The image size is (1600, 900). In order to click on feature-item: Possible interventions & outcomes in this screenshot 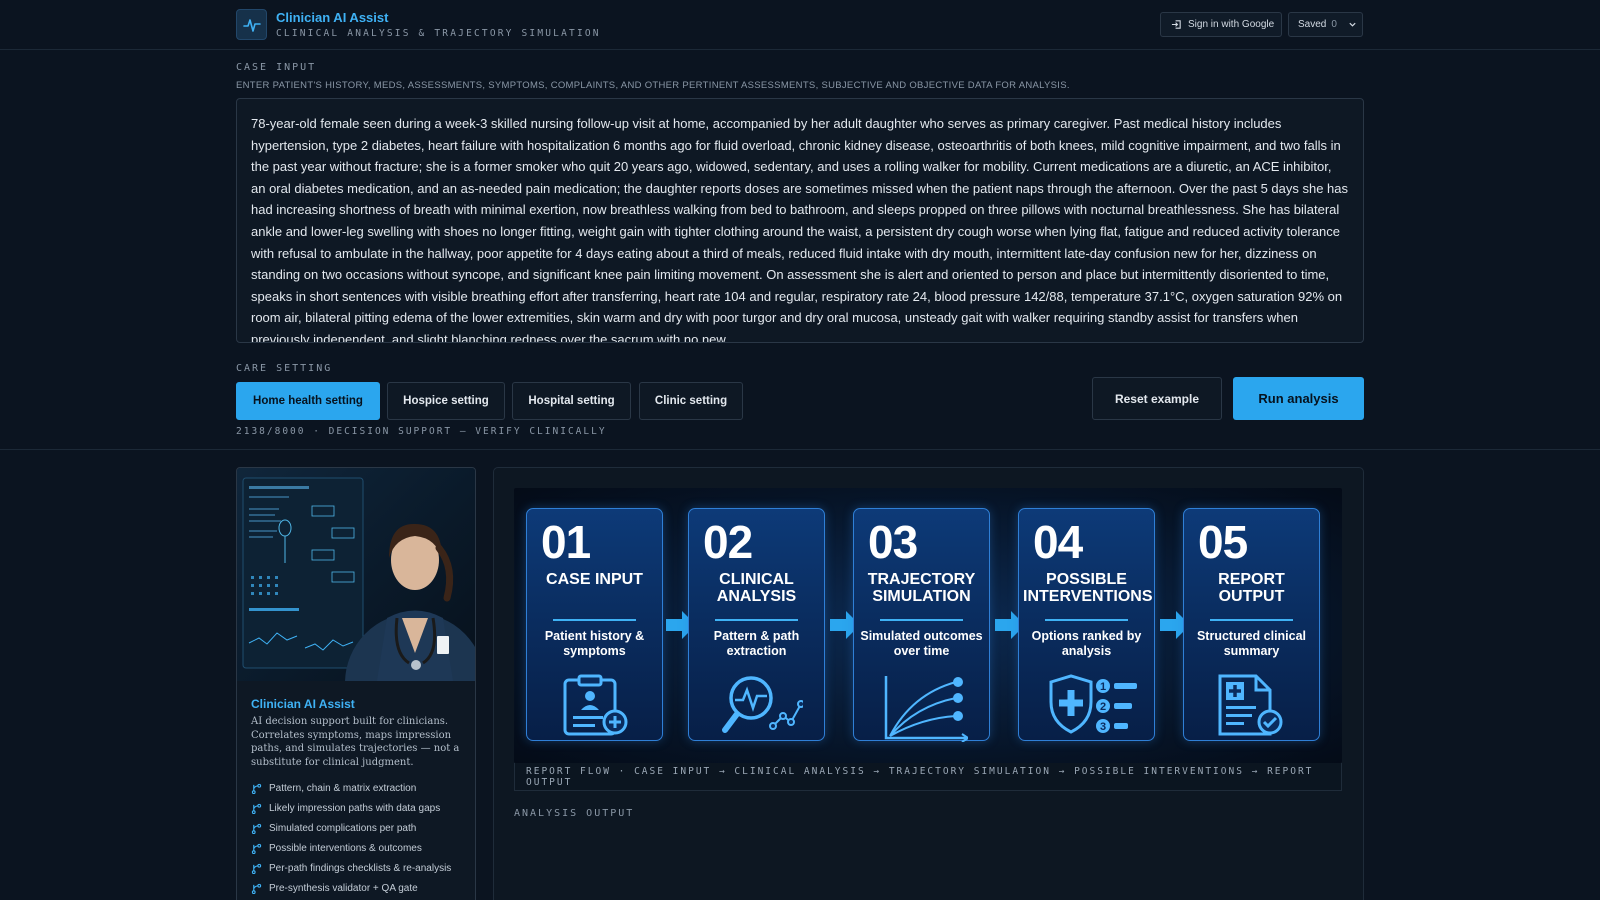, I will do `click(351, 848)`.